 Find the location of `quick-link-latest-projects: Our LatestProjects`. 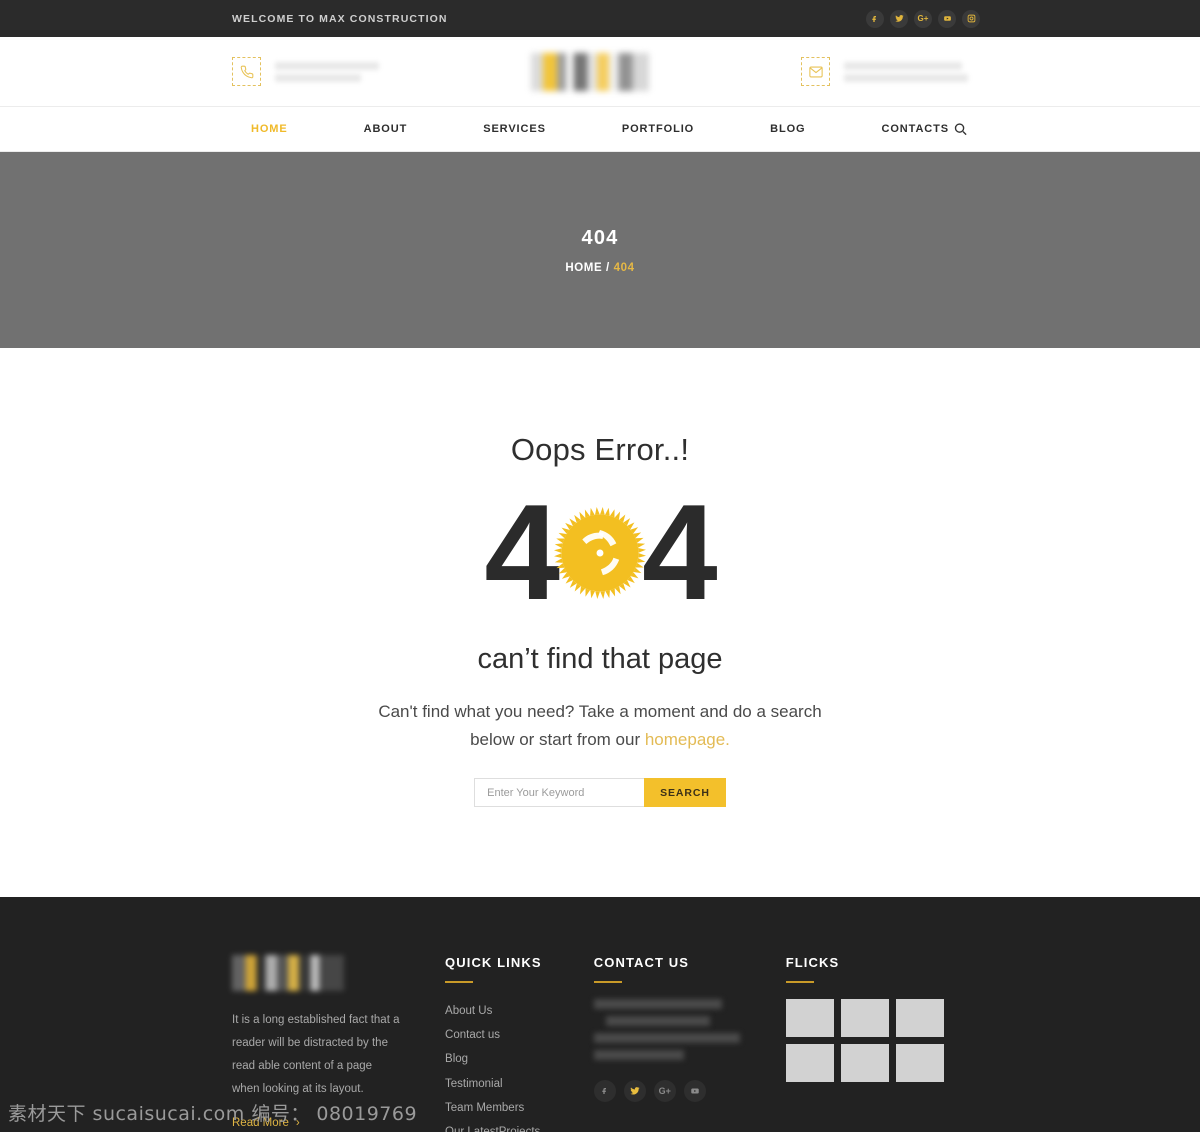

quick-link-latest-projects: Our LatestProjects is located at coordinates (519, 1126).